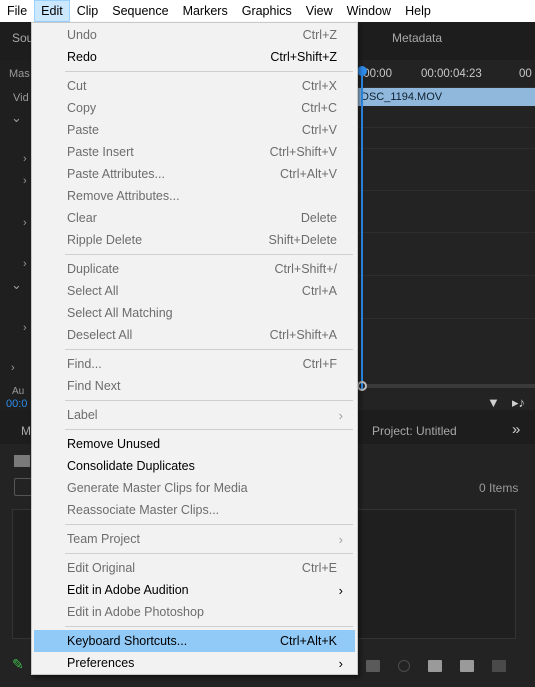  What do you see at coordinates (305, 269) in the screenshot?
I see `menu-item-shortcut: Ctrl+Shift+/` at bounding box center [305, 269].